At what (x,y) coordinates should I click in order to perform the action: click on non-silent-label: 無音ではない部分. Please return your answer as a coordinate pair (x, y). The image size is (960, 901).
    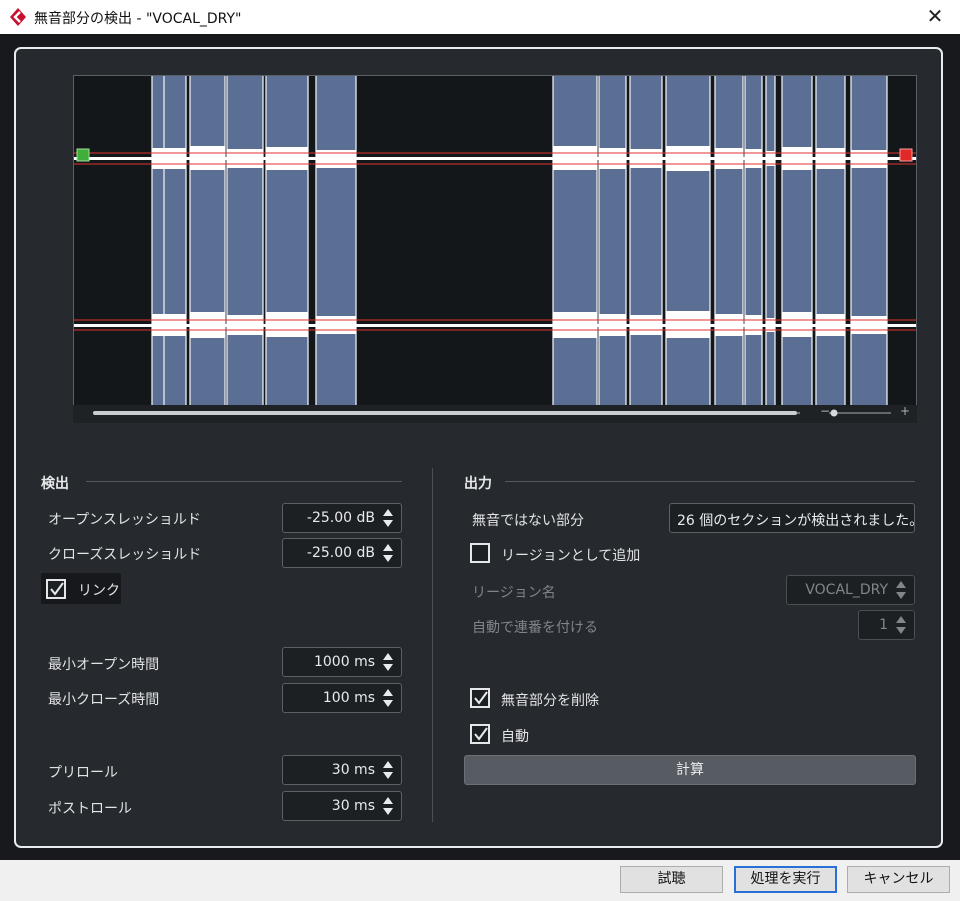
    Looking at the image, I should click on (528, 521).